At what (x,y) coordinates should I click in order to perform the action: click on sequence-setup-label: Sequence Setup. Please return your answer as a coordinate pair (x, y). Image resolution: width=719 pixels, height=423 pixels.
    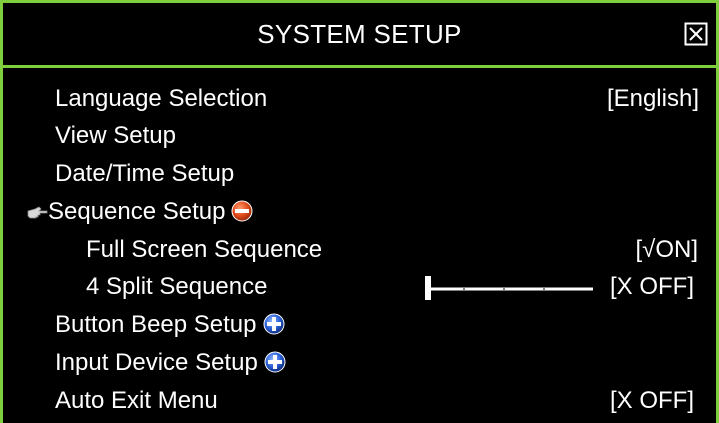
    Looking at the image, I should click on (137, 211).